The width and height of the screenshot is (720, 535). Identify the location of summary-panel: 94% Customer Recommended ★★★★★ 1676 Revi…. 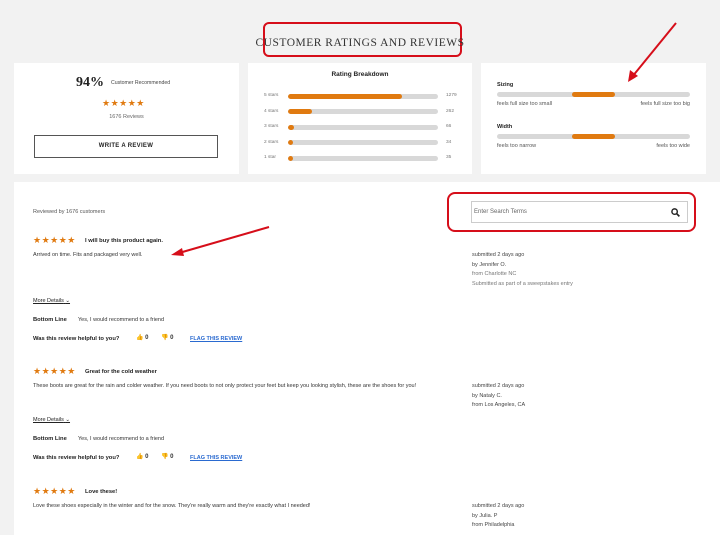
(126, 118).